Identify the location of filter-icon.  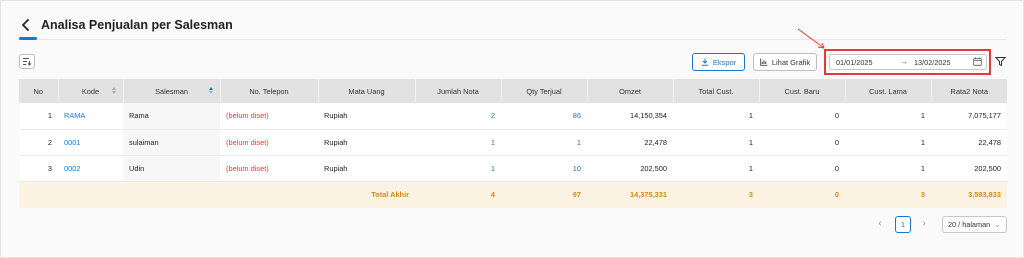
(1000, 61).